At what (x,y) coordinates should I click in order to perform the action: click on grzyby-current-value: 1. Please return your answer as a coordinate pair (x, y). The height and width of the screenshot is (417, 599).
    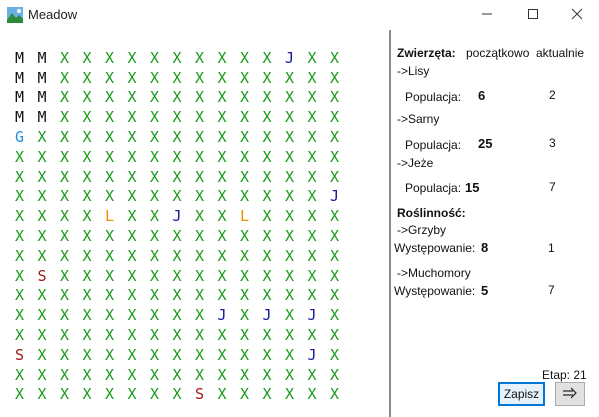
    Looking at the image, I should click on (551, 248).